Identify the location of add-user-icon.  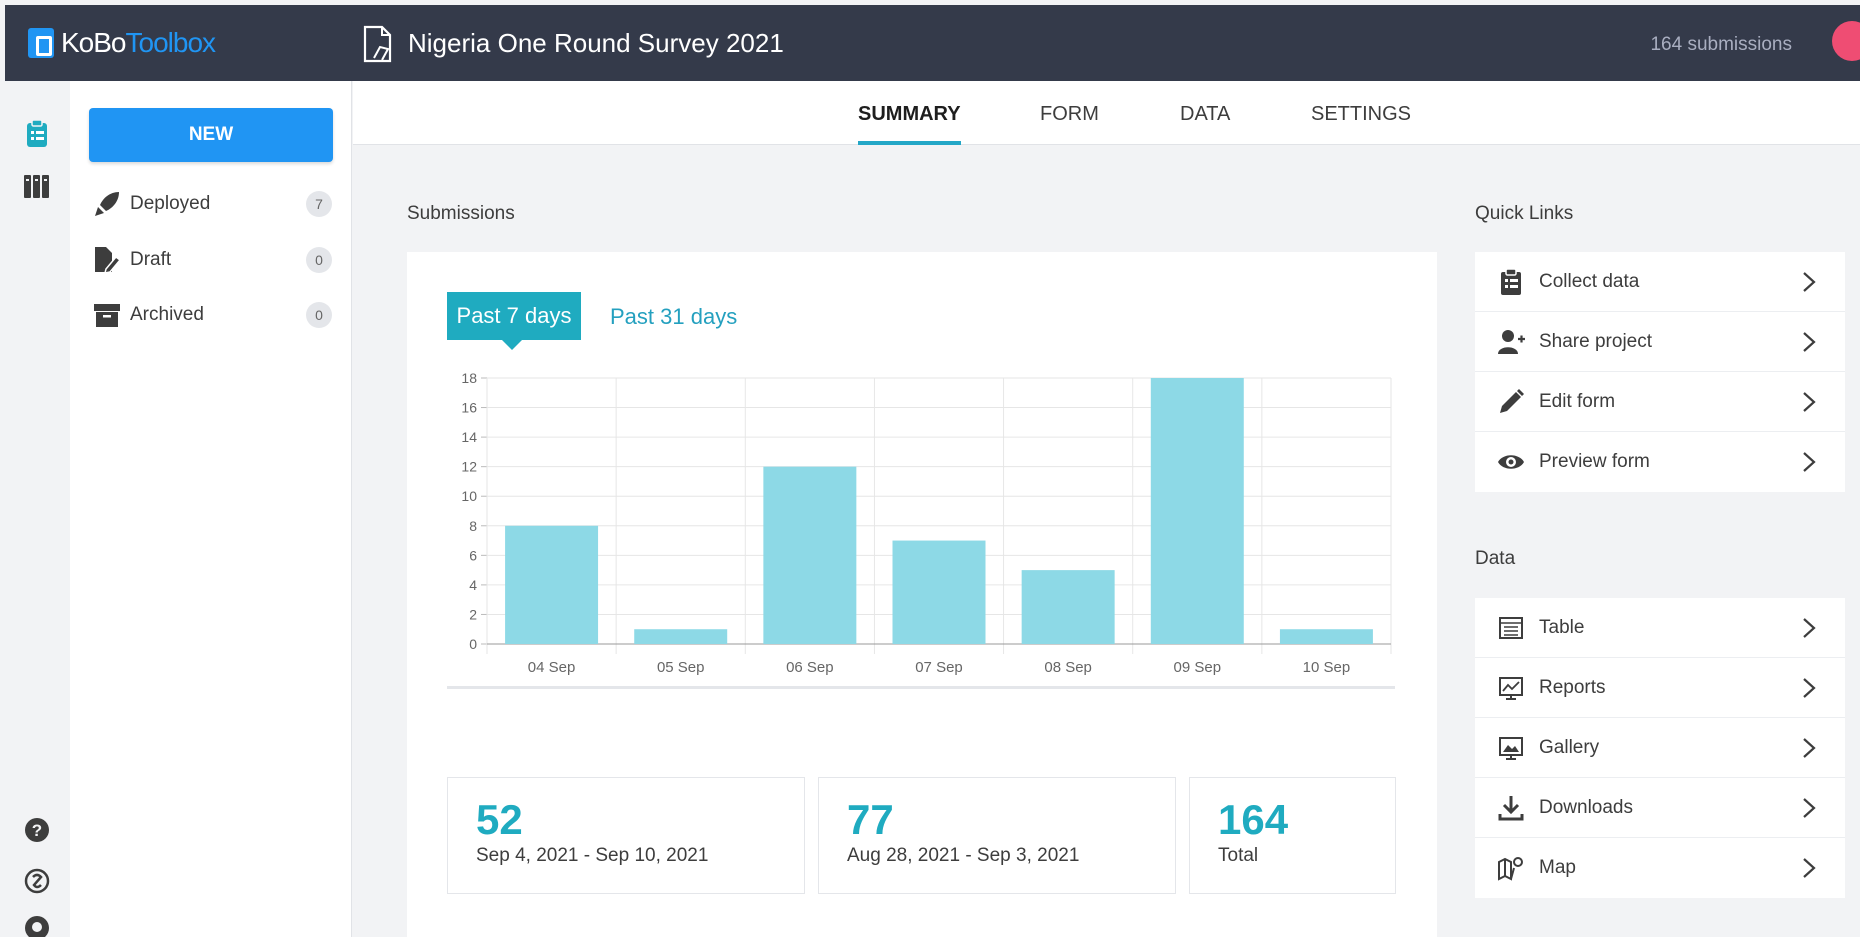
(1511, 341).